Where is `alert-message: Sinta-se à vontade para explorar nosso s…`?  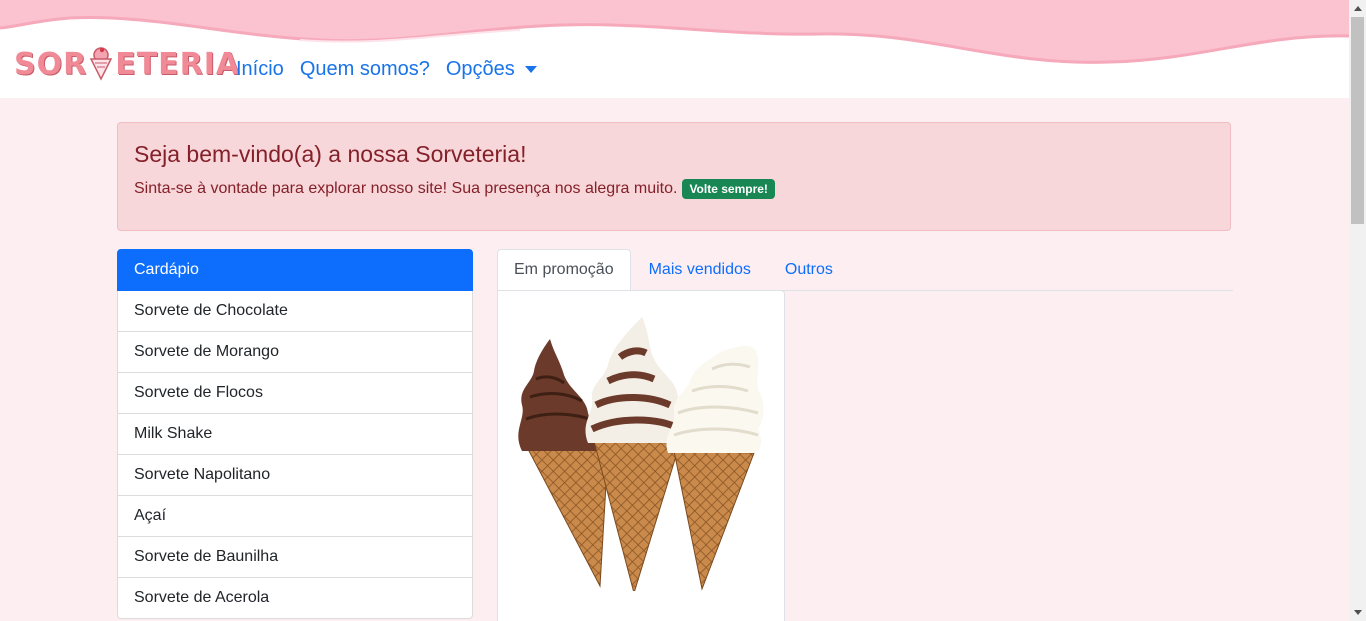
alert-message: Sinta-se à vontade para explorar nosso s… is located at coordinates (406, 188).